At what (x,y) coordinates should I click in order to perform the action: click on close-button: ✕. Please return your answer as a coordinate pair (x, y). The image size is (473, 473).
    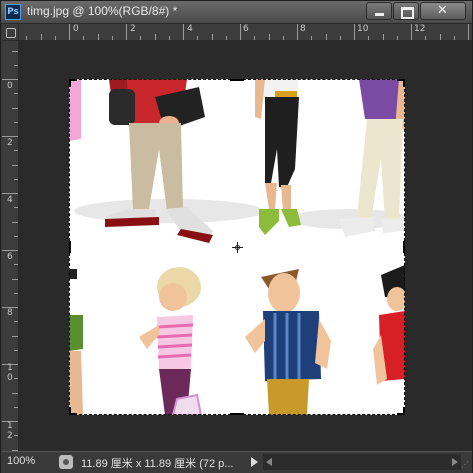
    Looking at the image, I should click on (443, 11).